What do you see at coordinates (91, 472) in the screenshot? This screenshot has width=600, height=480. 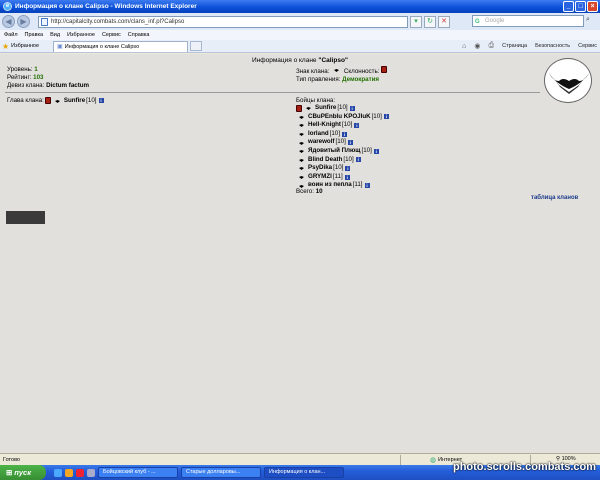 I see `folder-icon` at bounding box center [91, 472].